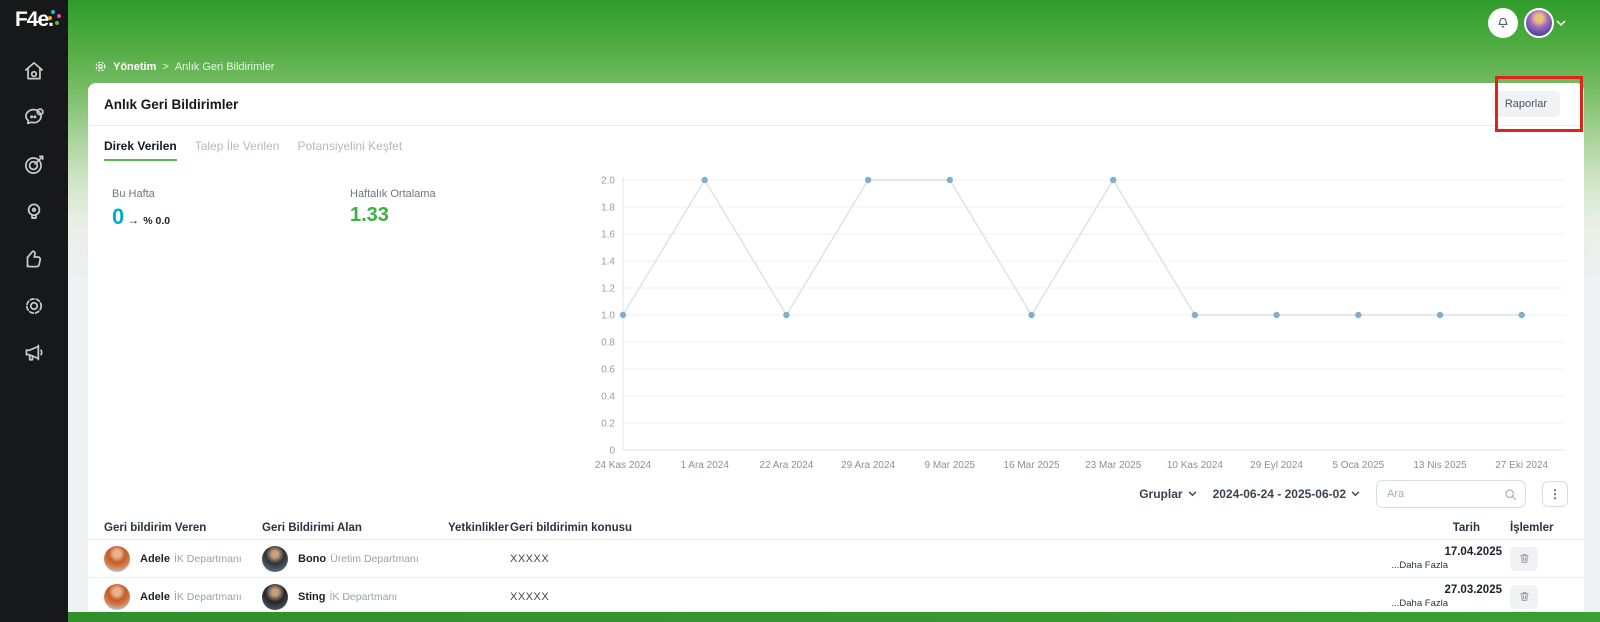  I want to click on stat-weekly-average: Haftalık Ortalama 1.33, so click(393, 207).